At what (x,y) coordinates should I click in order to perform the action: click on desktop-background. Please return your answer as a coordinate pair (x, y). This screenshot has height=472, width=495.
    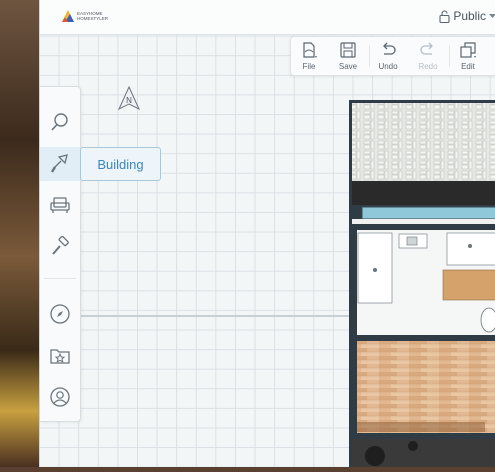
    Looking at the image, I should click on (20, 233).